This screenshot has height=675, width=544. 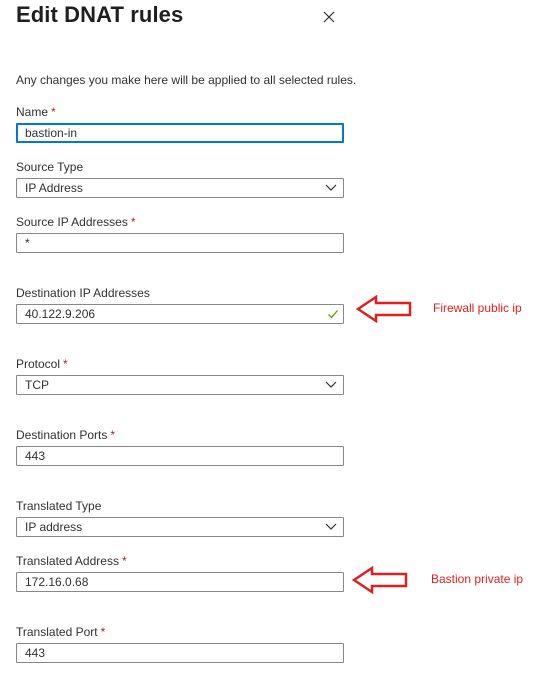 I want to click on source-type-label: Source Type, so click(x=49, y=167).